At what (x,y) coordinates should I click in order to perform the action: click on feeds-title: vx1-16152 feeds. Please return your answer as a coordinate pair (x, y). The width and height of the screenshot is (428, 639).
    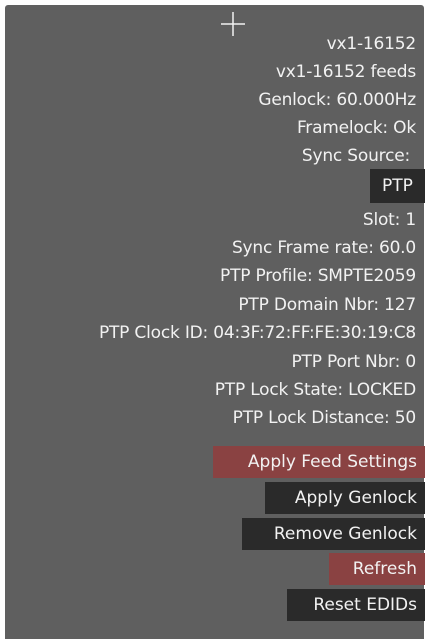
    Looking at the image, I should click on (345, 72).